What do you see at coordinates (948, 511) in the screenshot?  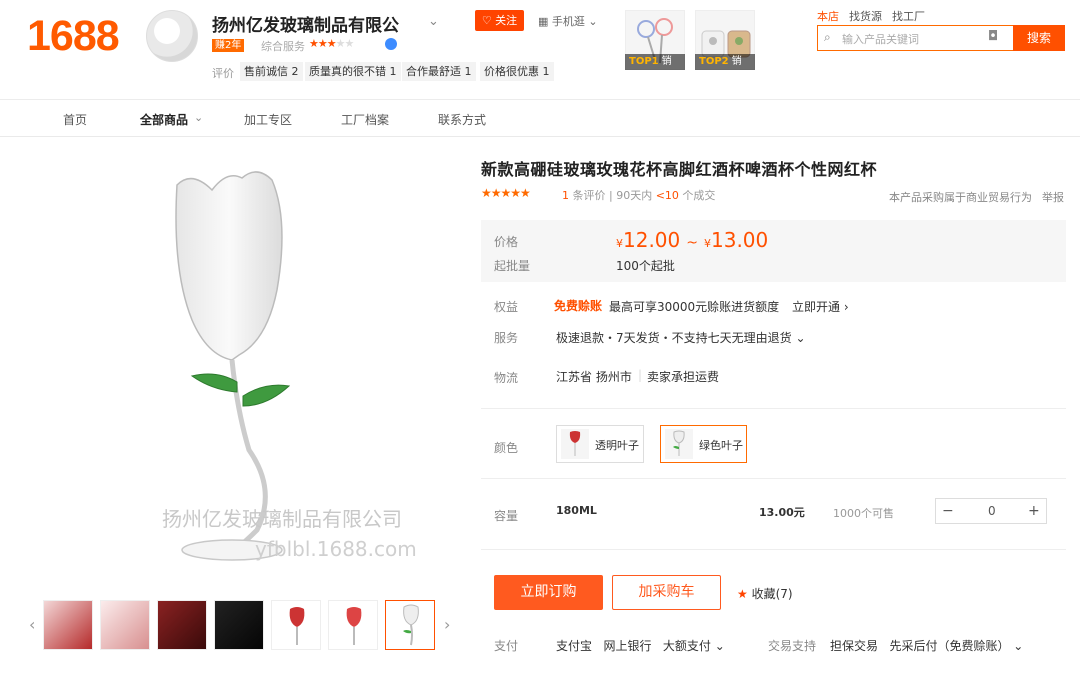 I see `minus-button: −` at bounding box center [948, 511].